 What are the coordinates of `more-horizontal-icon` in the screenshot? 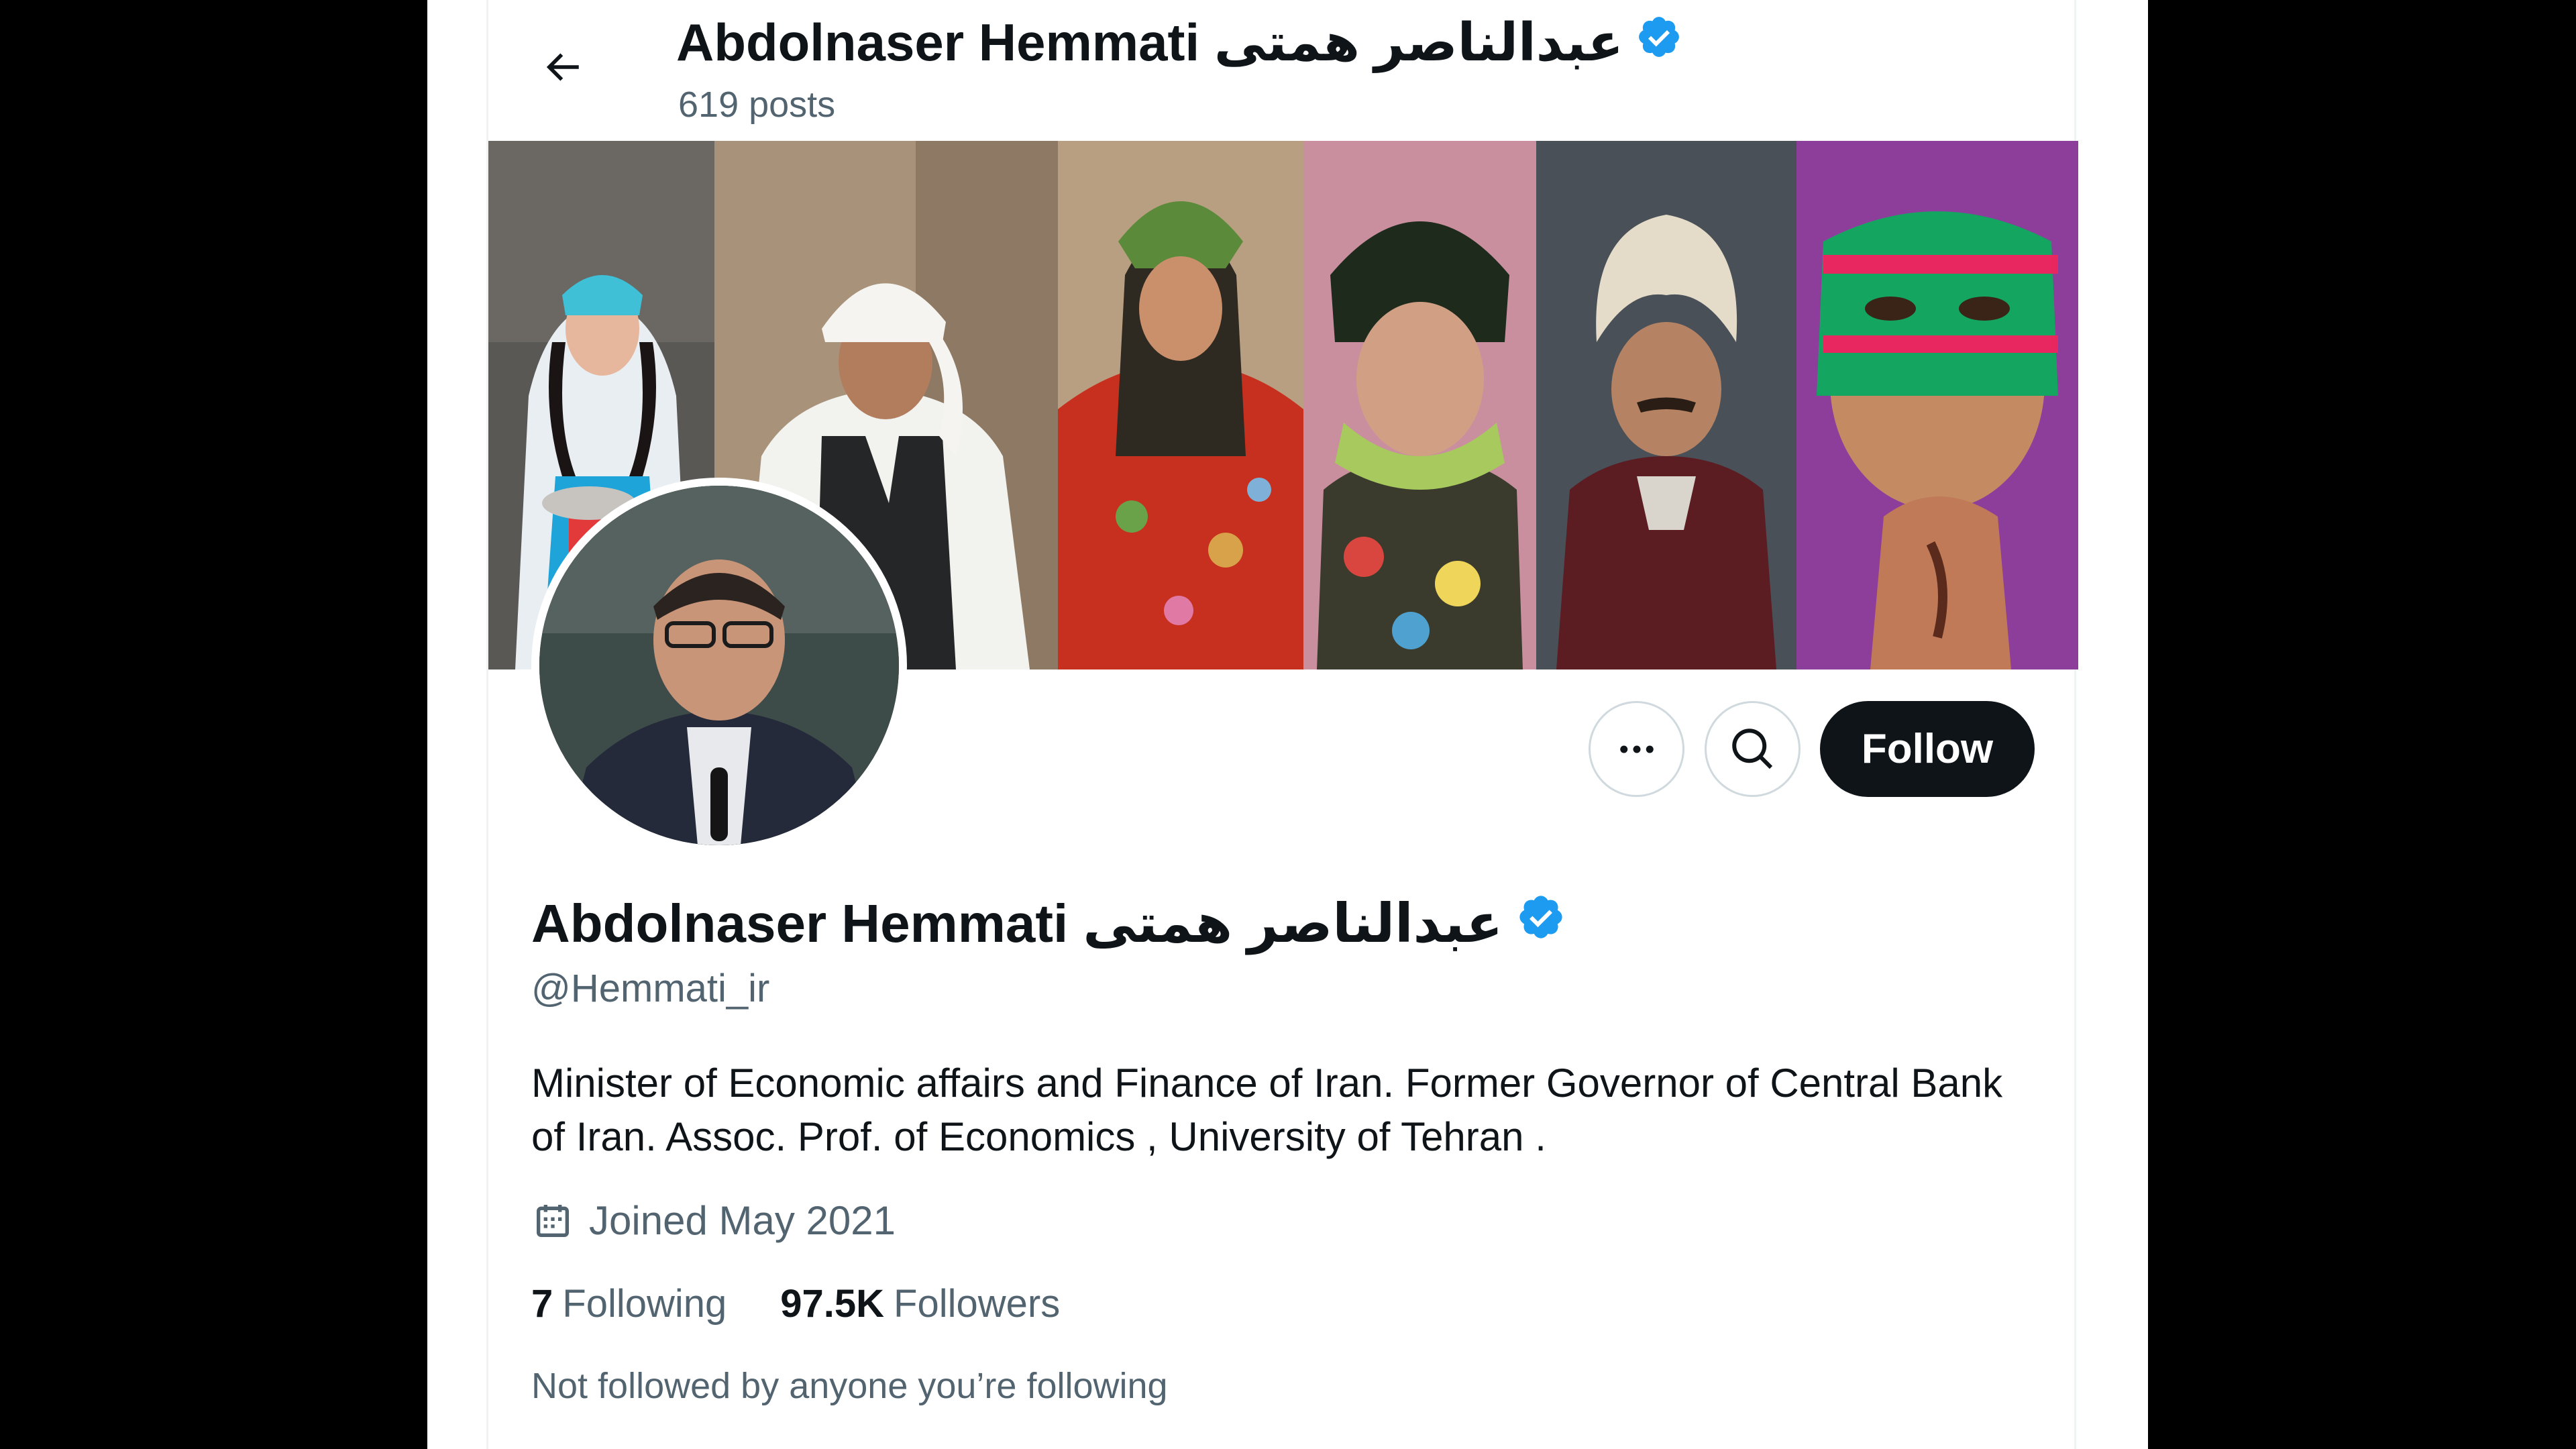 It's located at (1636, 749).